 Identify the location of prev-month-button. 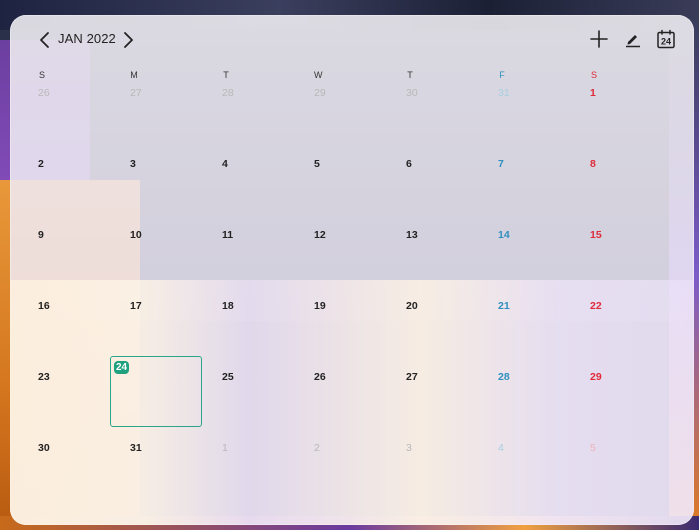
(44, 40).